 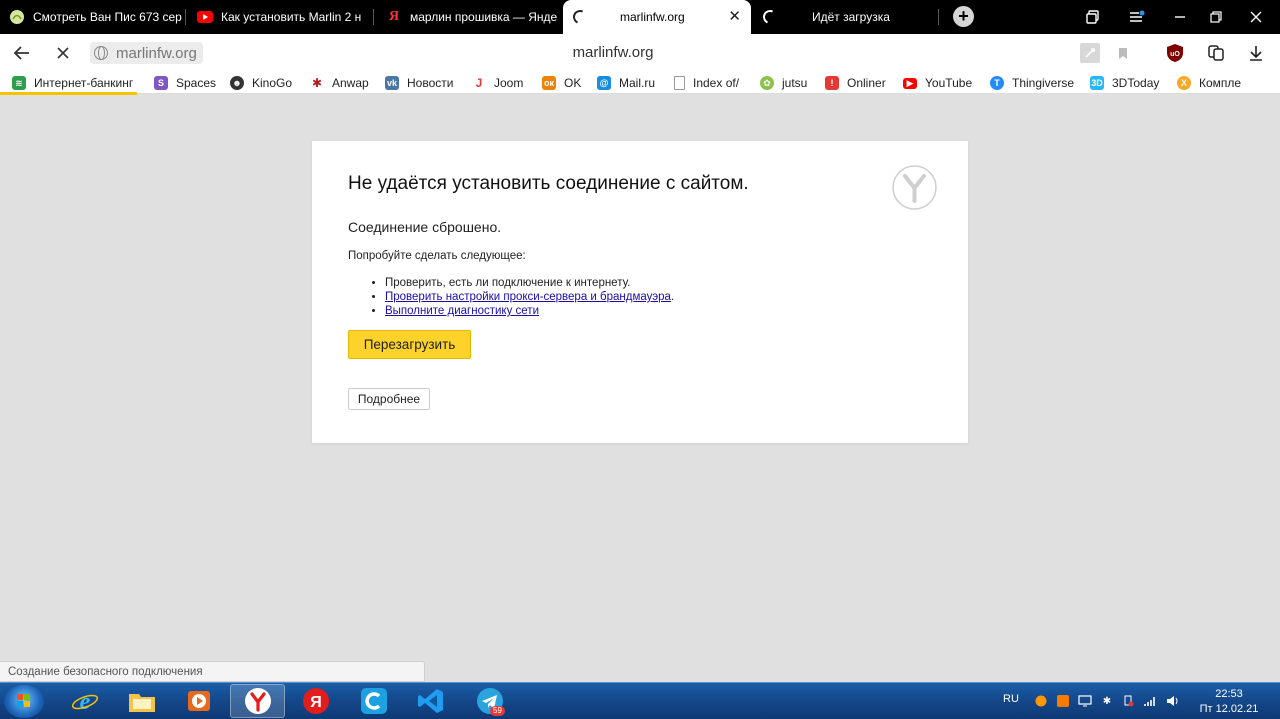 I want to click on error-subtitle: Соединение сброшено., so click(x=425, y=227).